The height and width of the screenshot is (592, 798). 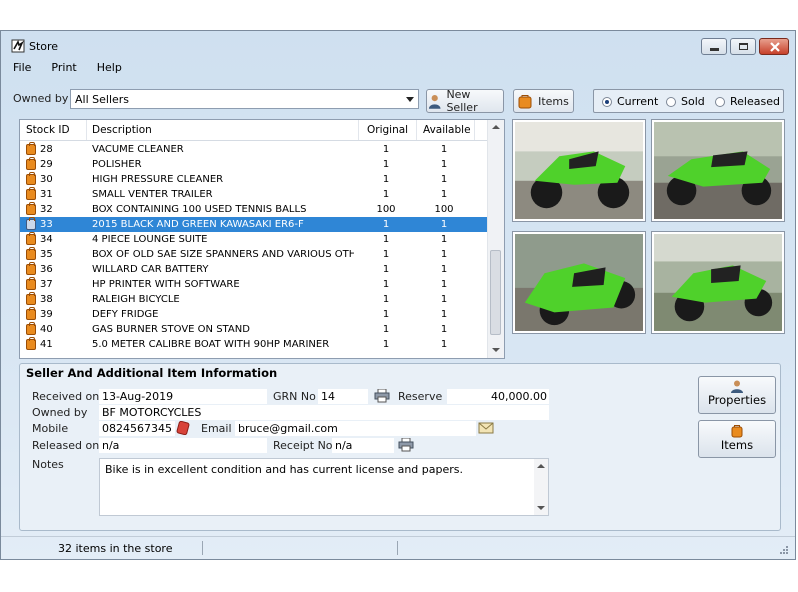 I want to click on menu-print: Print, so click(x=63, y=69).